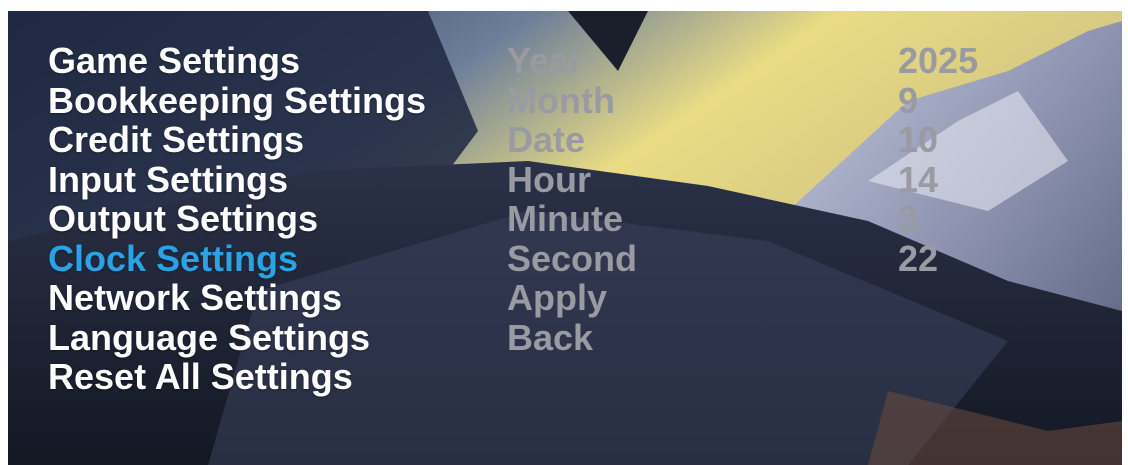 This screenshot has width=1128, height=465. Describe the element at coordinates (998, 258) in the screenshot. I see `second-value: 22` at that location.